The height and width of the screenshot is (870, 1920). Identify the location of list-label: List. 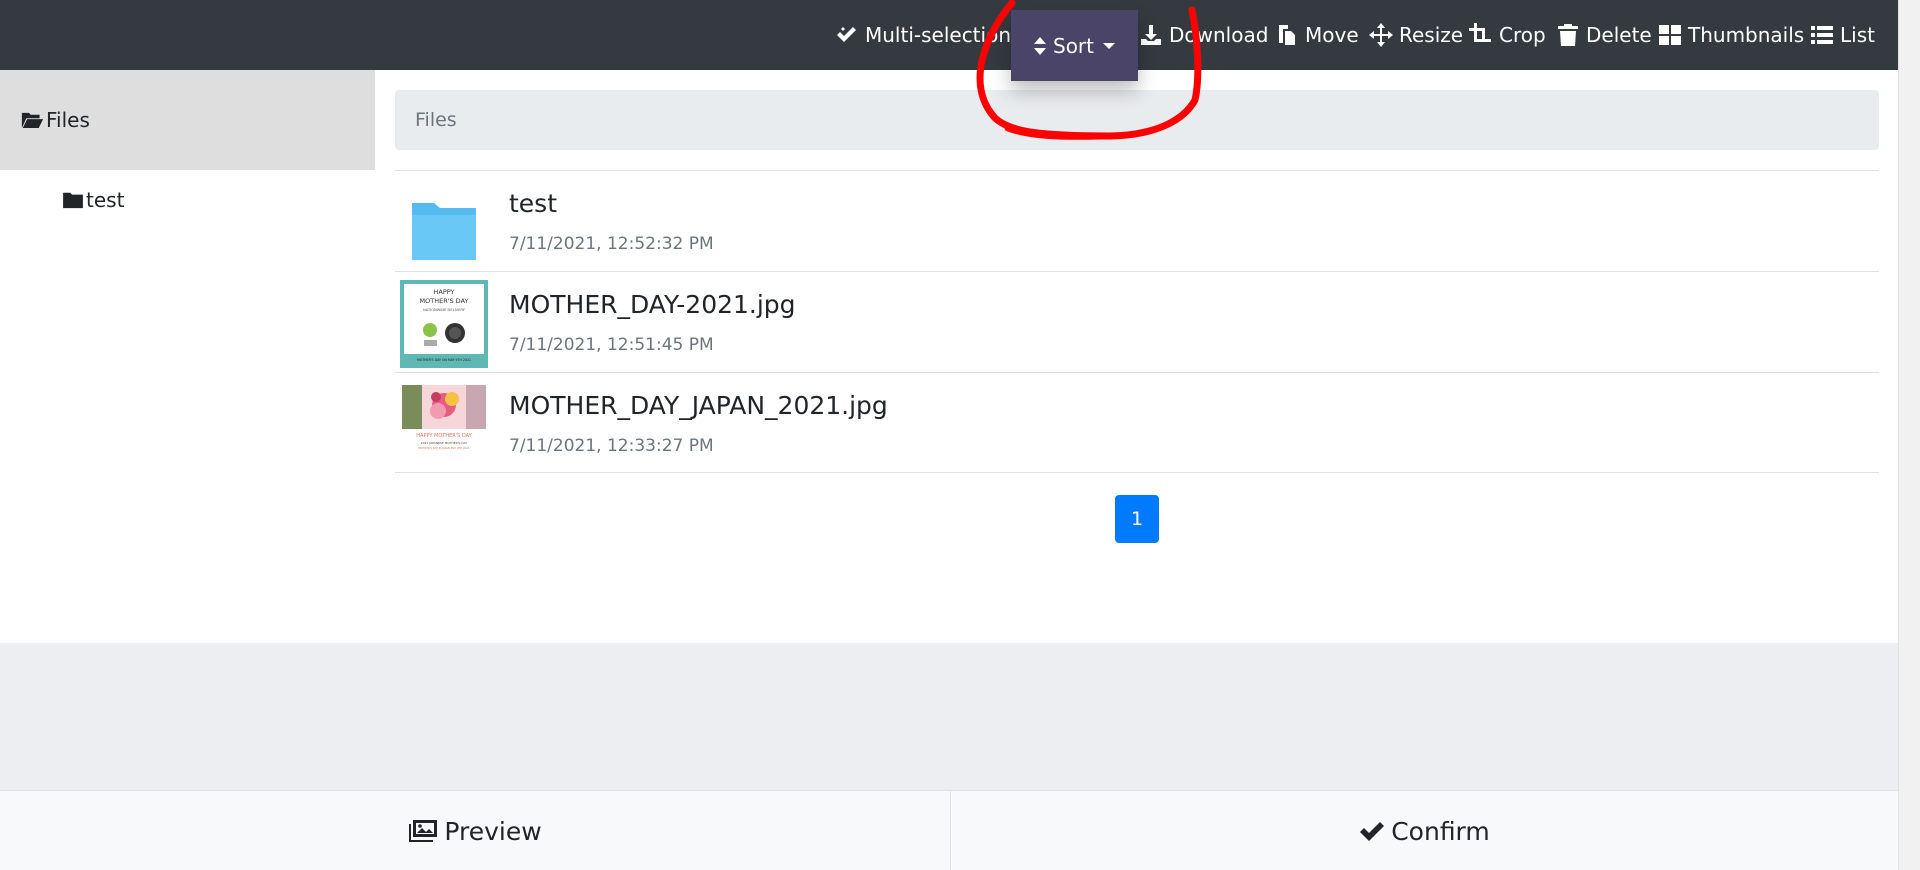
(1857, 35).